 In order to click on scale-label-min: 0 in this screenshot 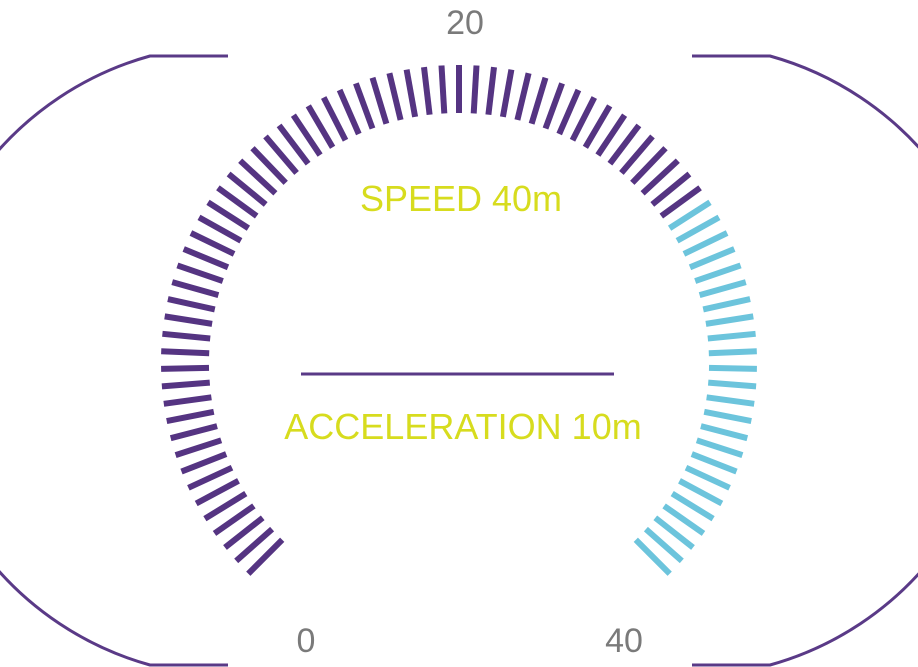, I will do `click(306, 641)`.